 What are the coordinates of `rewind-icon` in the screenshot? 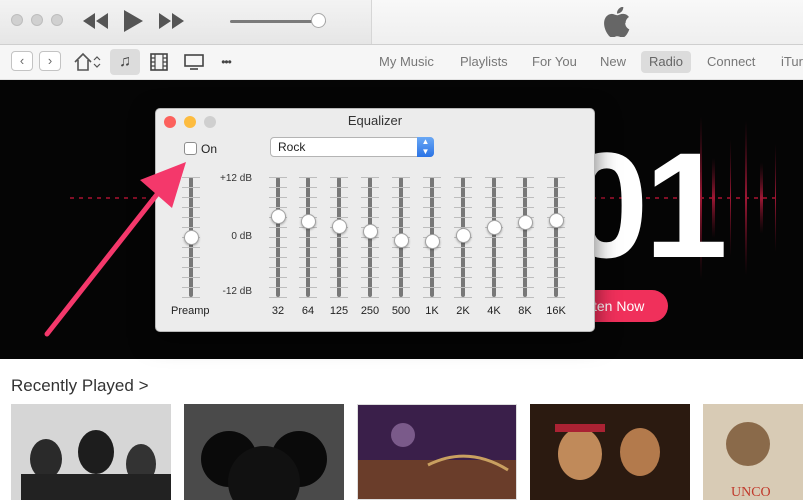 It's located at (96, 22).